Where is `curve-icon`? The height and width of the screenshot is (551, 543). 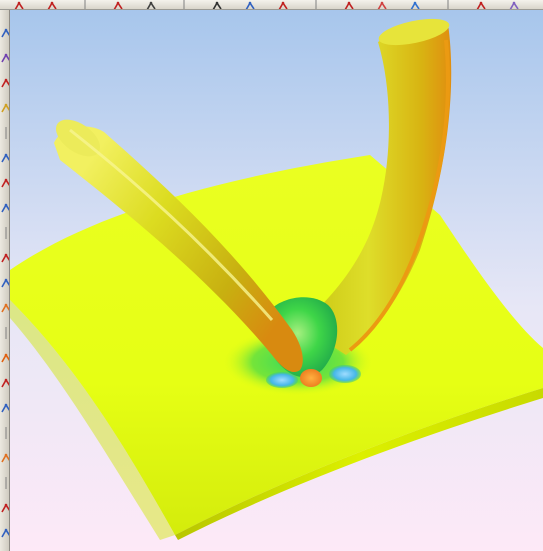 curve-icon is located at coordinates (18, 4).